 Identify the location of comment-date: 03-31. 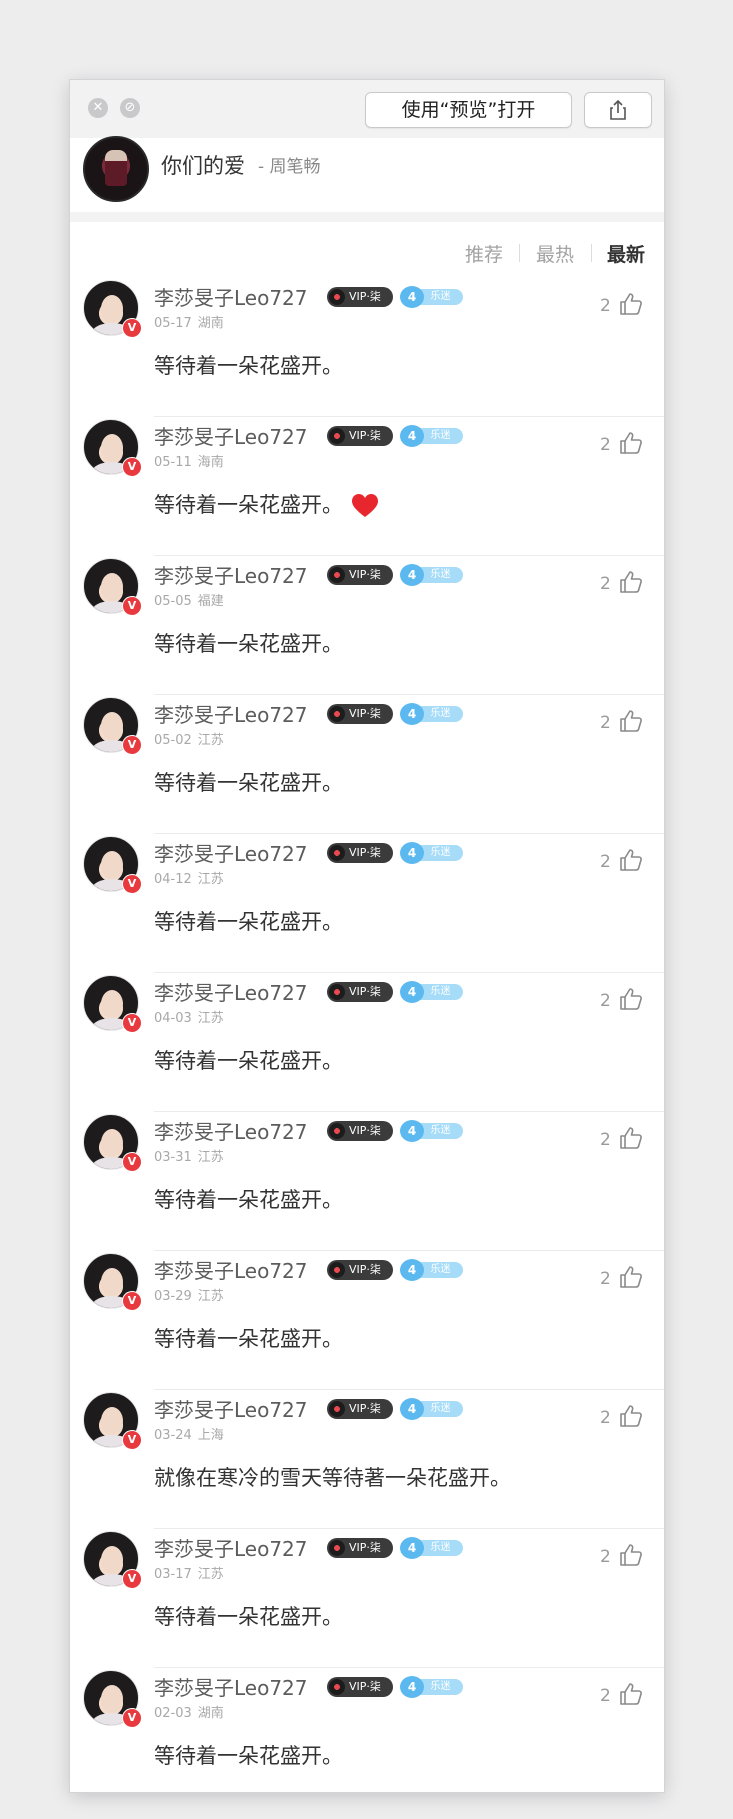
(173, 1157).